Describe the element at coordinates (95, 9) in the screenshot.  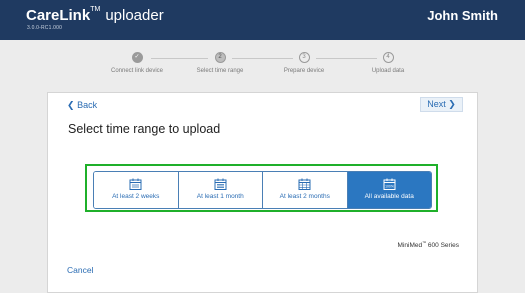
I see `brand-trademark: TM` at that location.